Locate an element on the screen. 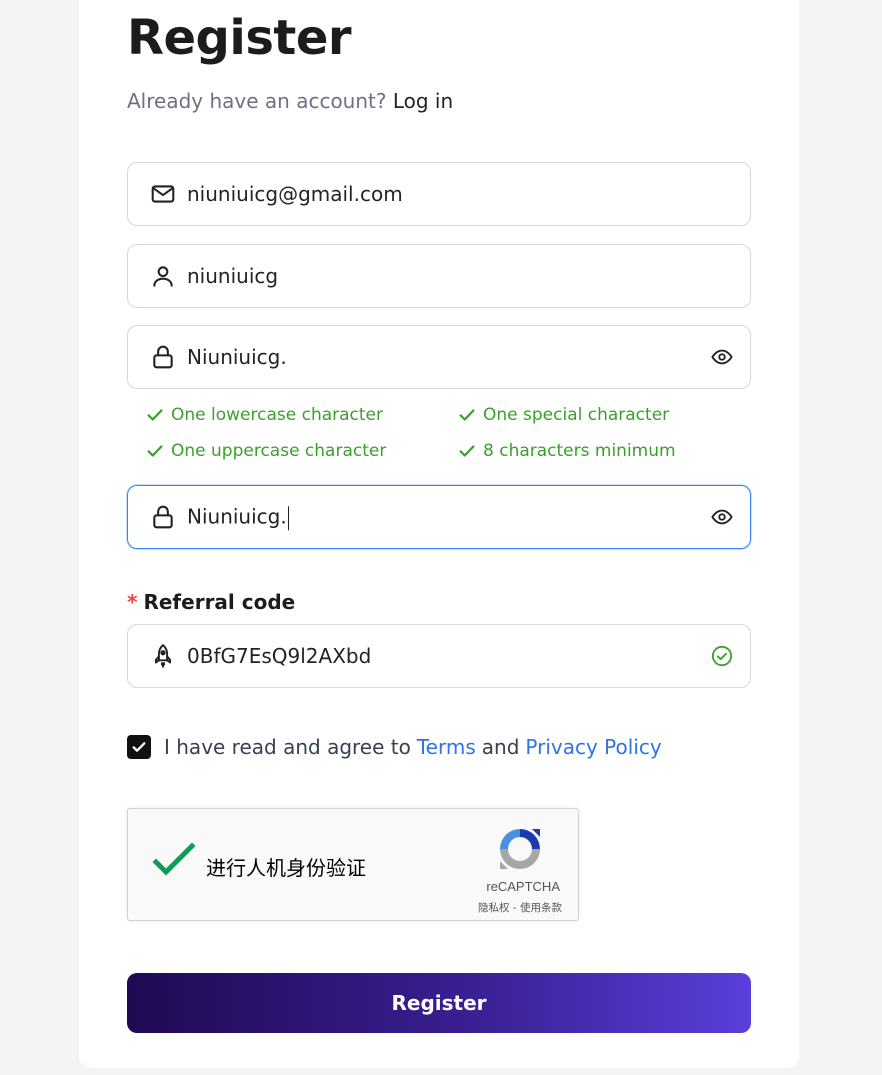 The height and width of the screenshot is (1075, 882). referral-code-field: 0BfG7EsQ9l2AXbd is located at coordinates (439, 656).